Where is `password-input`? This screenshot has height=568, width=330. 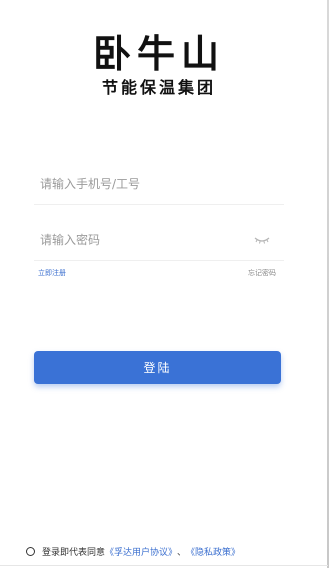 password-input is located at coordinates (142, 240).